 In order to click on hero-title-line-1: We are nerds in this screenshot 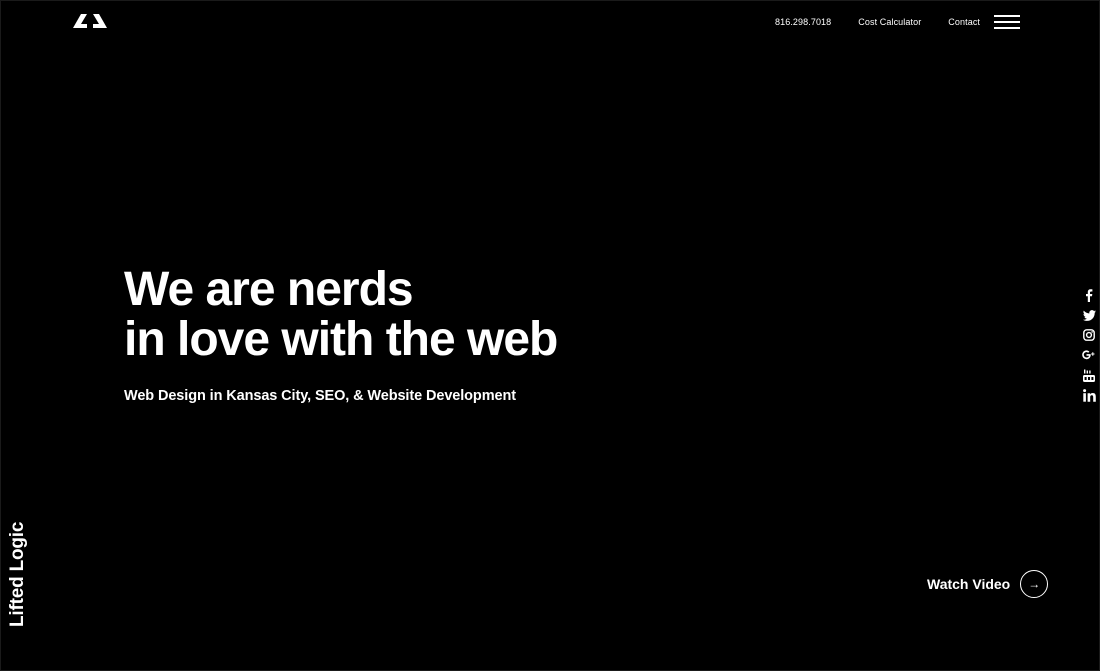, I will do `click(269, 289)`.